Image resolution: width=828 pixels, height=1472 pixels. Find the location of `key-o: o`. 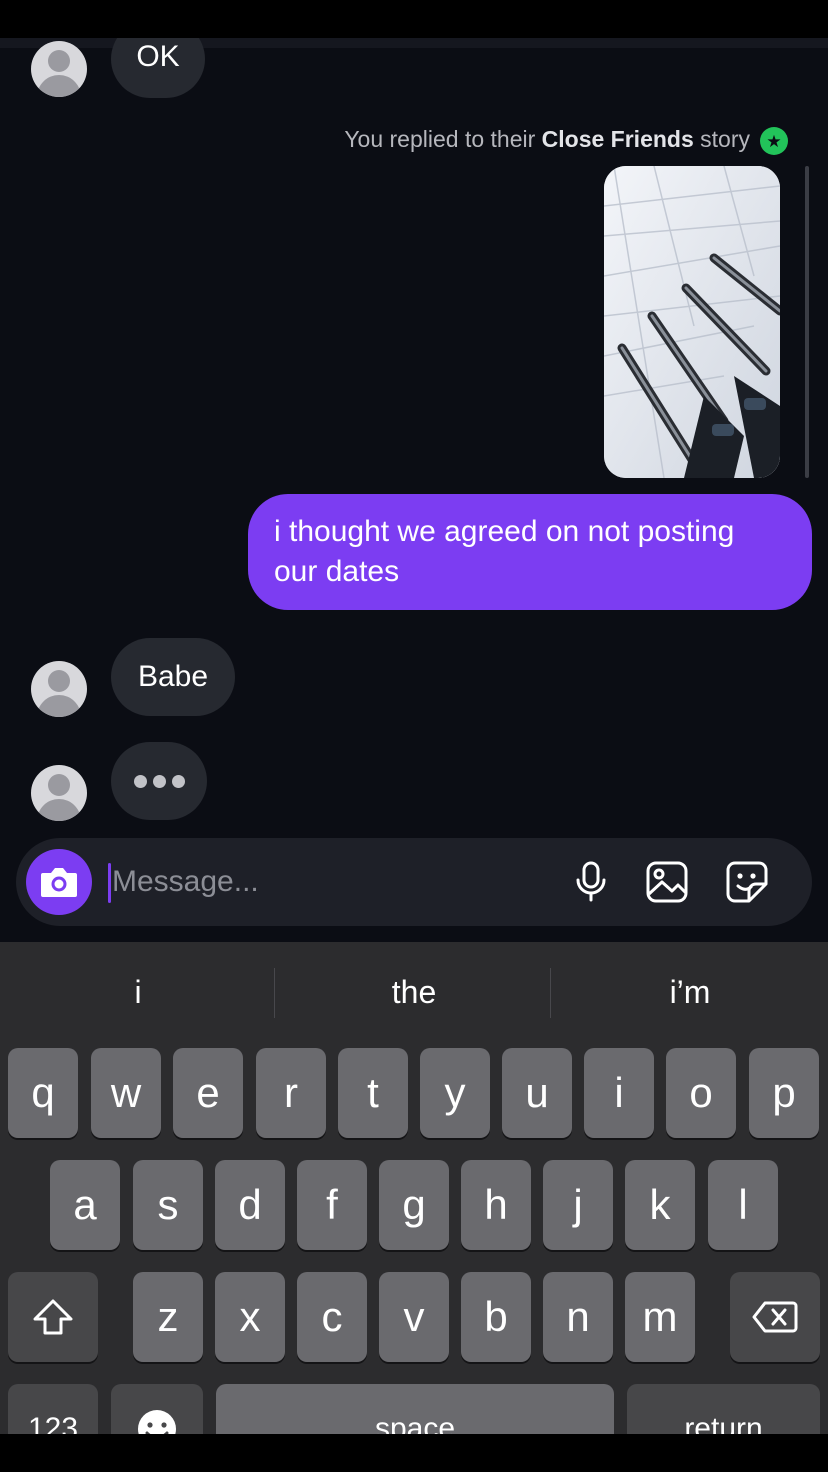

key-o: o is located at coordinates (701, 1093).